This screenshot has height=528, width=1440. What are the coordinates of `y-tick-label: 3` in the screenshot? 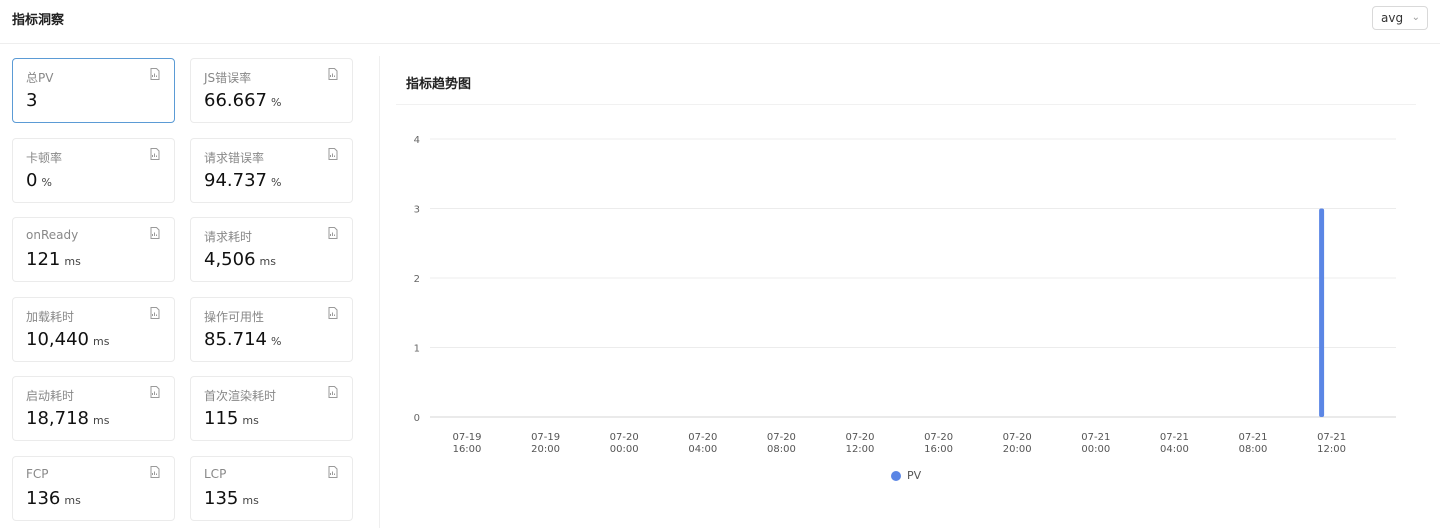 It's located at (417, 210).